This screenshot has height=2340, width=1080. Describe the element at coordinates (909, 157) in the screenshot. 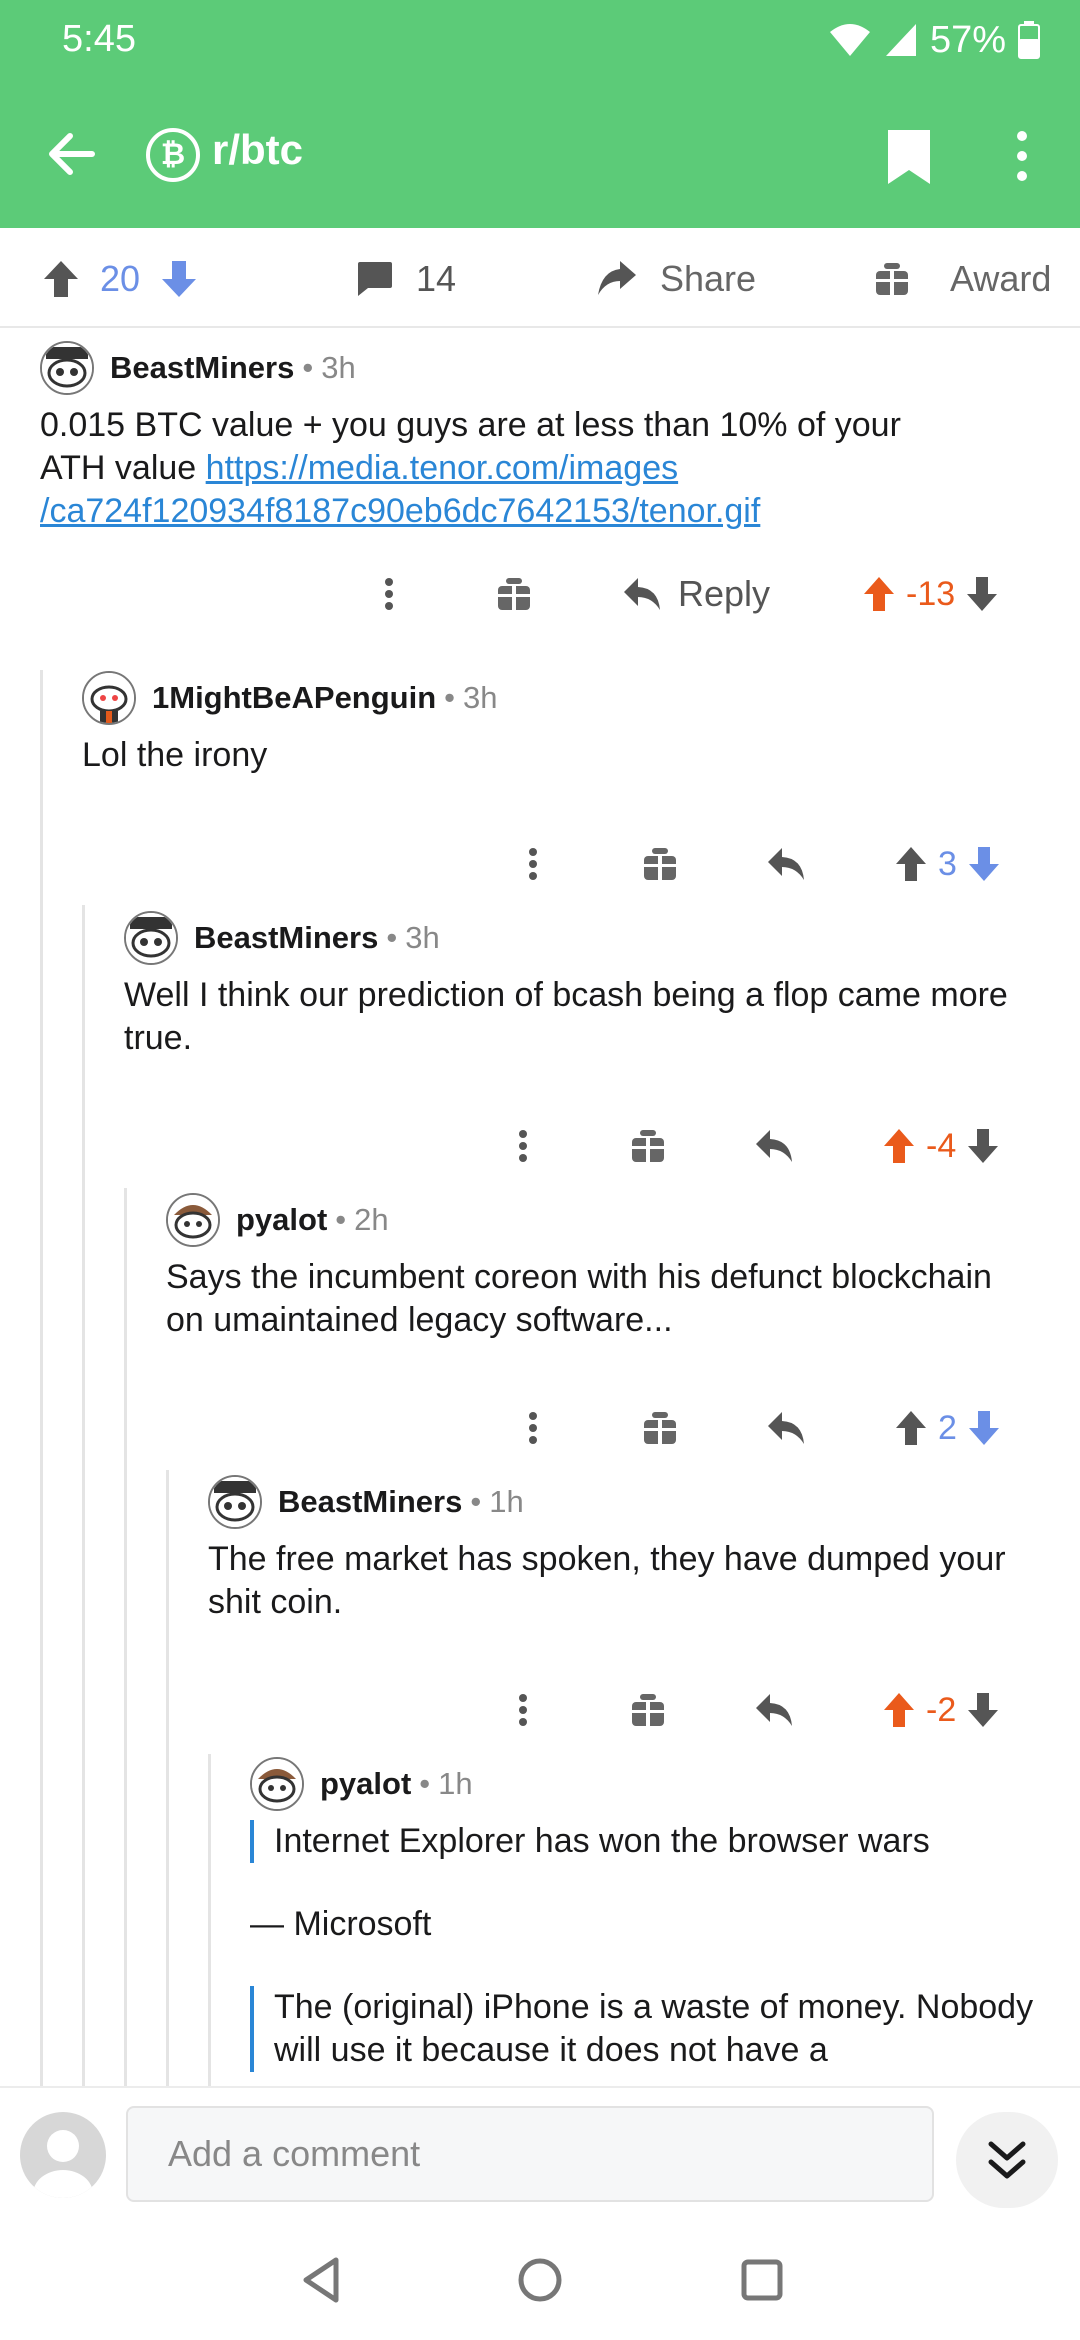

I see `bookmark-icon` at that location.